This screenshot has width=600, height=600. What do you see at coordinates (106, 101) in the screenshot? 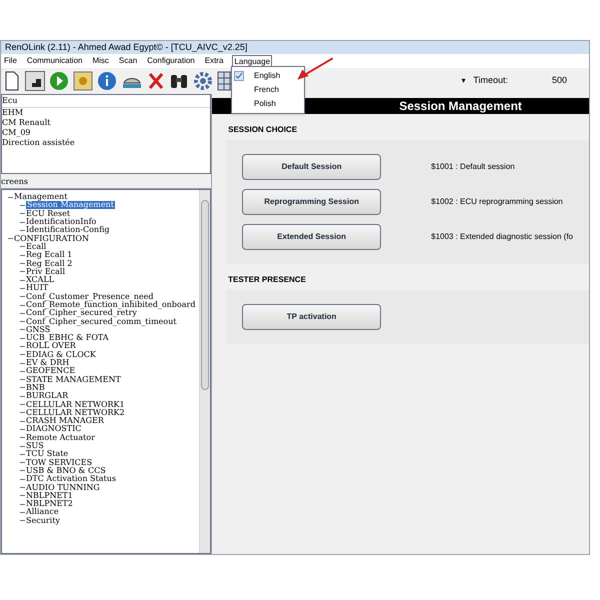
I see `list-header: Ecu` at bounding box center [106, 101].